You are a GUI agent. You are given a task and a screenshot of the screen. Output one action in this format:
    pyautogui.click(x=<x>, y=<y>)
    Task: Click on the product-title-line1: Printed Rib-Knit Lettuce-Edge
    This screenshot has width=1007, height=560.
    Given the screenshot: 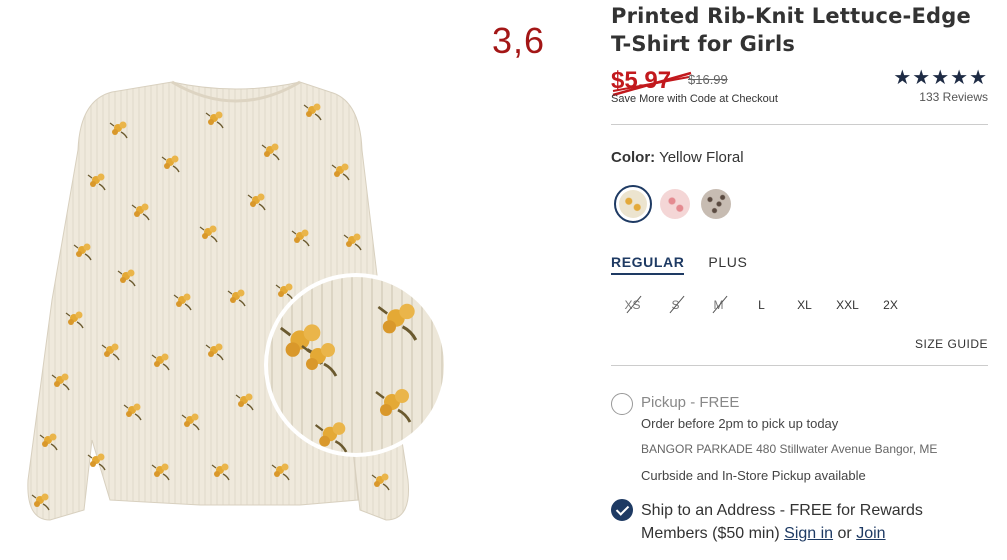 What is the action you would take?
    pyautogui.click(x=791, y=16)
    